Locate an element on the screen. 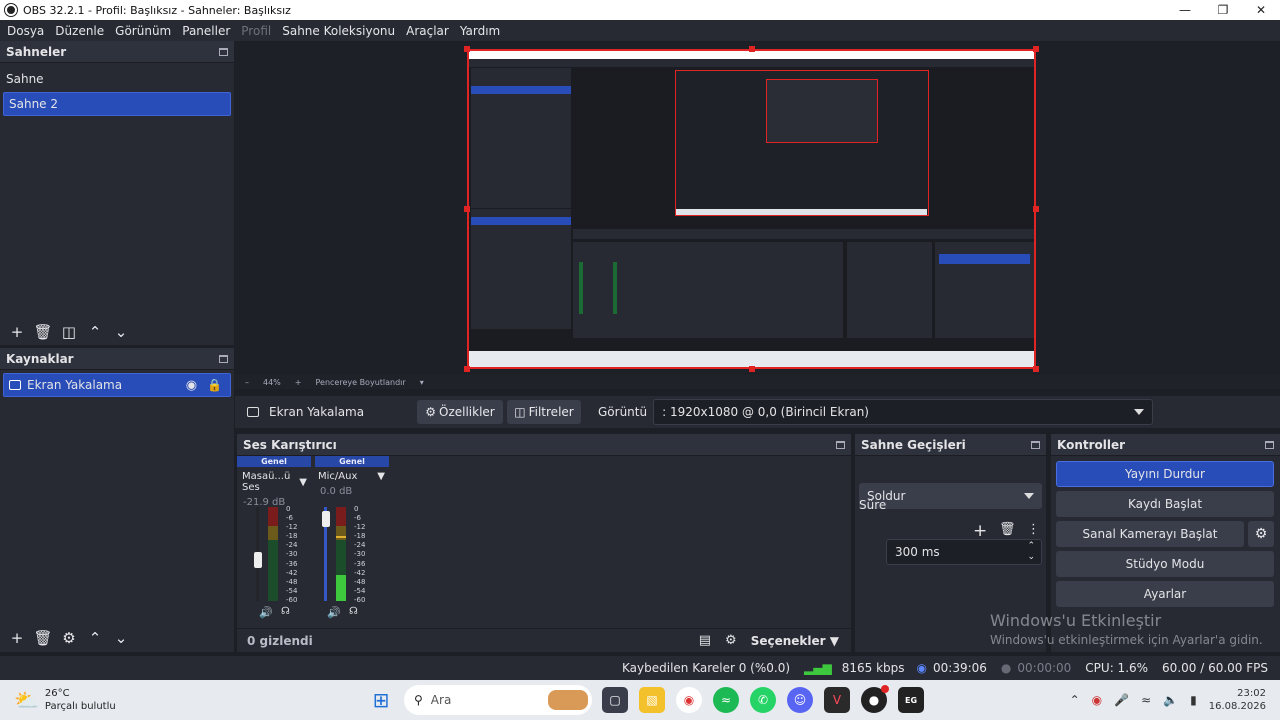  menu-gorunum: Görünüm is located at coordinates (143, 31).